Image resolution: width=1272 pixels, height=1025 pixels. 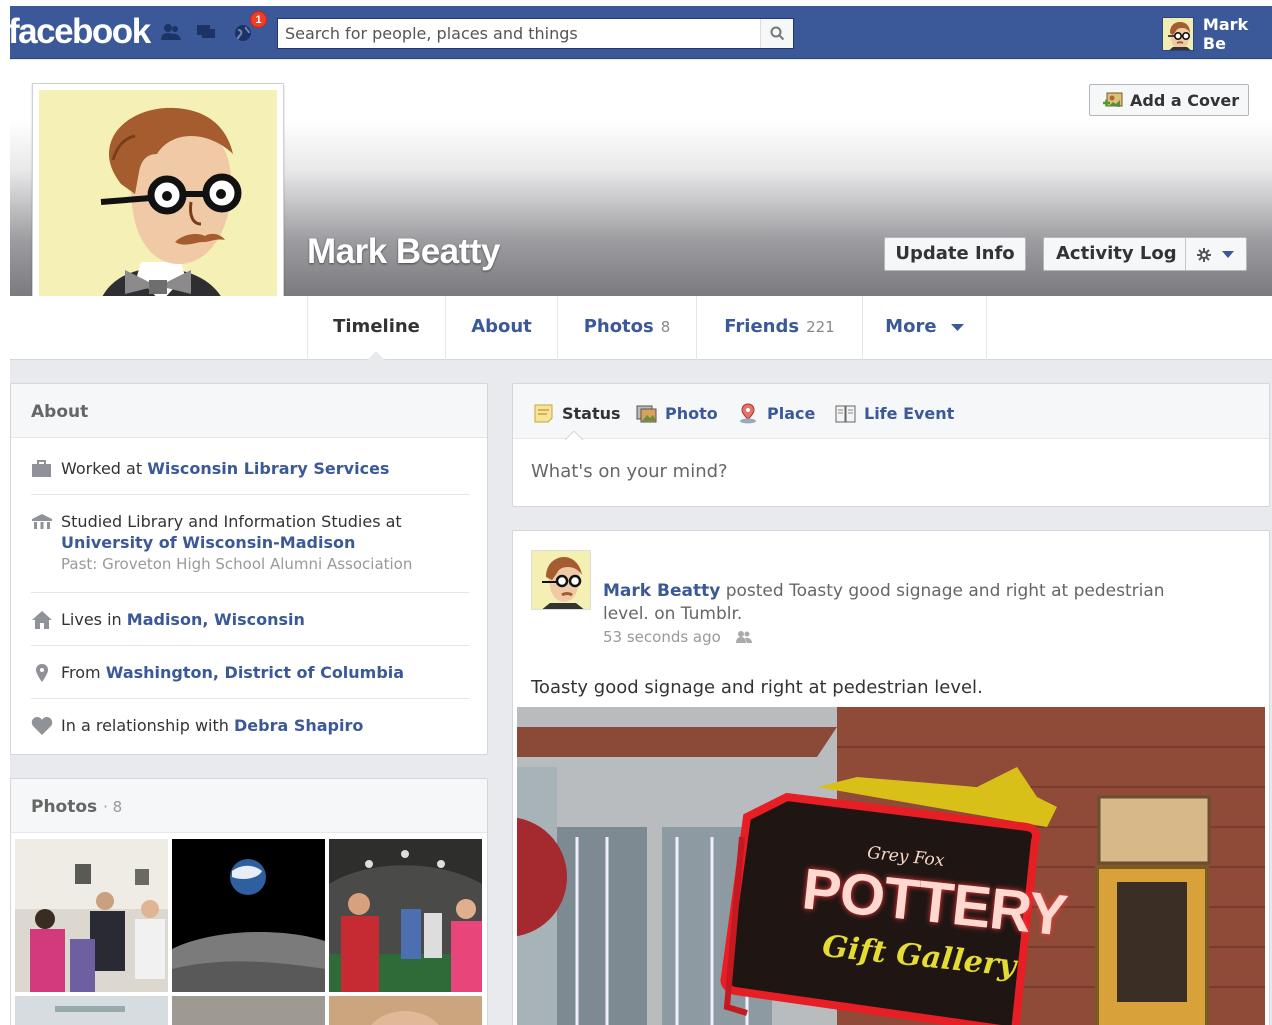 What do you see at coordinates (1178, 33) in the screenshot?
I see `user-avatar` at bounding box center [1178, 33].